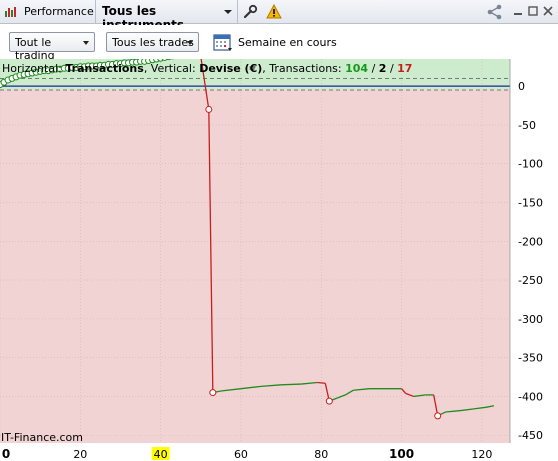  What do you see at coordinates (10, 12) in the screenshot?
I see `performance-chart-icon` at bounding box center [10, 12].